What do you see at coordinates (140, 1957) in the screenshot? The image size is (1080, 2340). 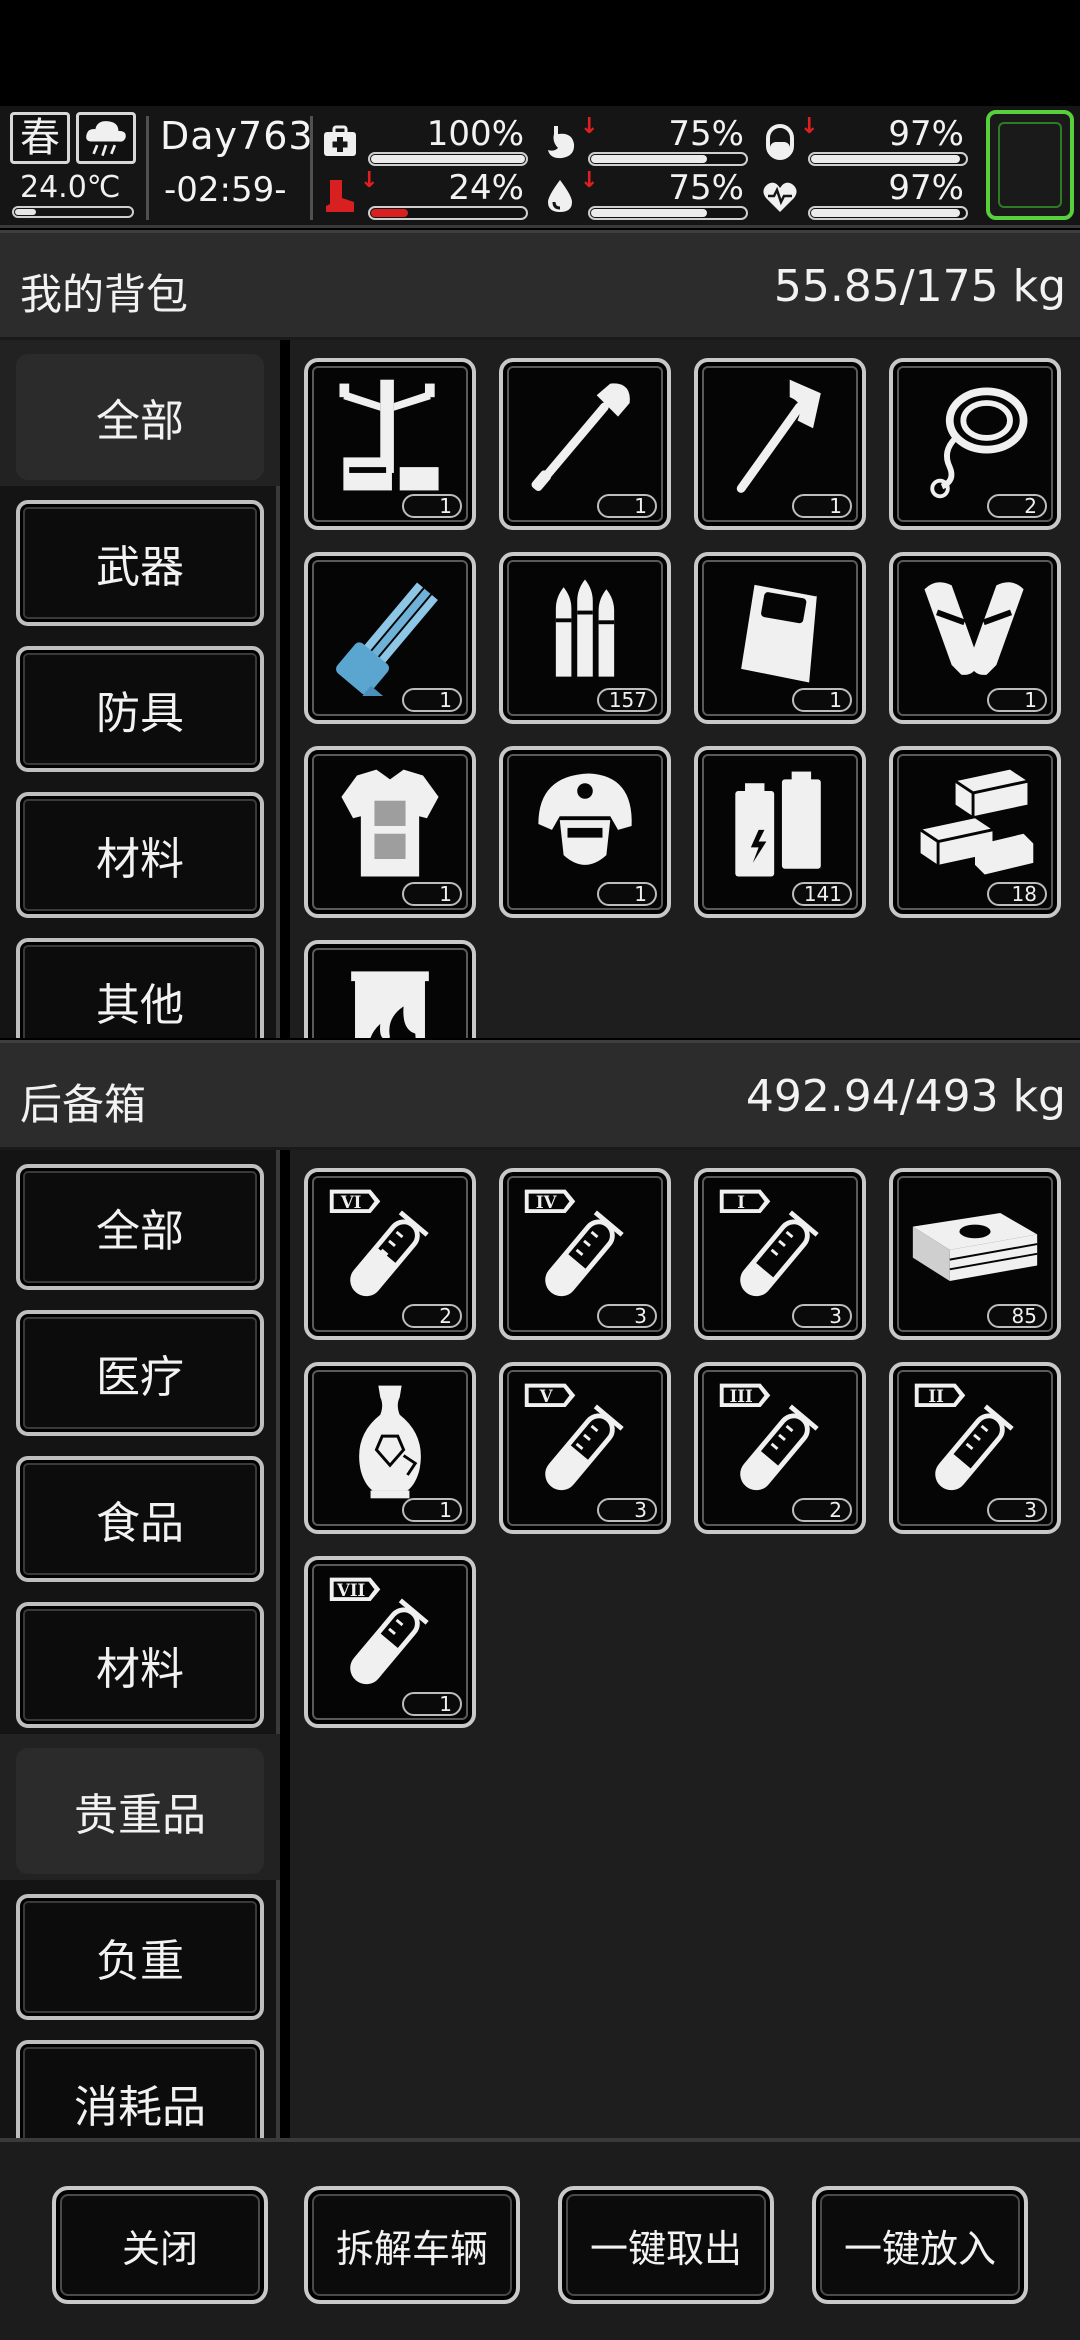 I see `trunk-tab-5: 负重` at bounding box center [140, 1957].